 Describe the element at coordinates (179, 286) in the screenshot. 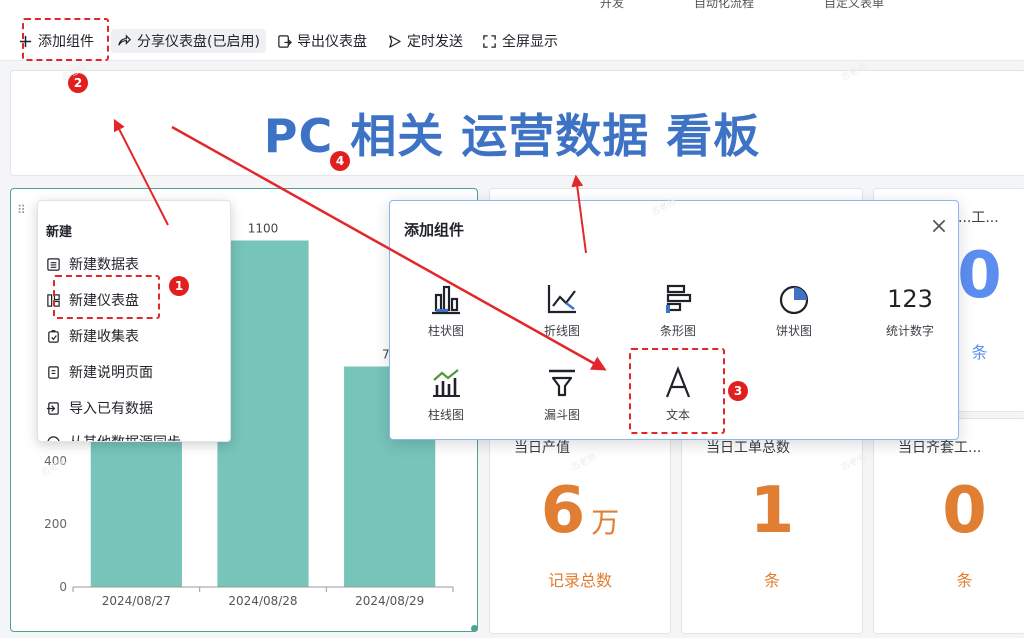

I see `annotation-badge-1: 1` at that location.